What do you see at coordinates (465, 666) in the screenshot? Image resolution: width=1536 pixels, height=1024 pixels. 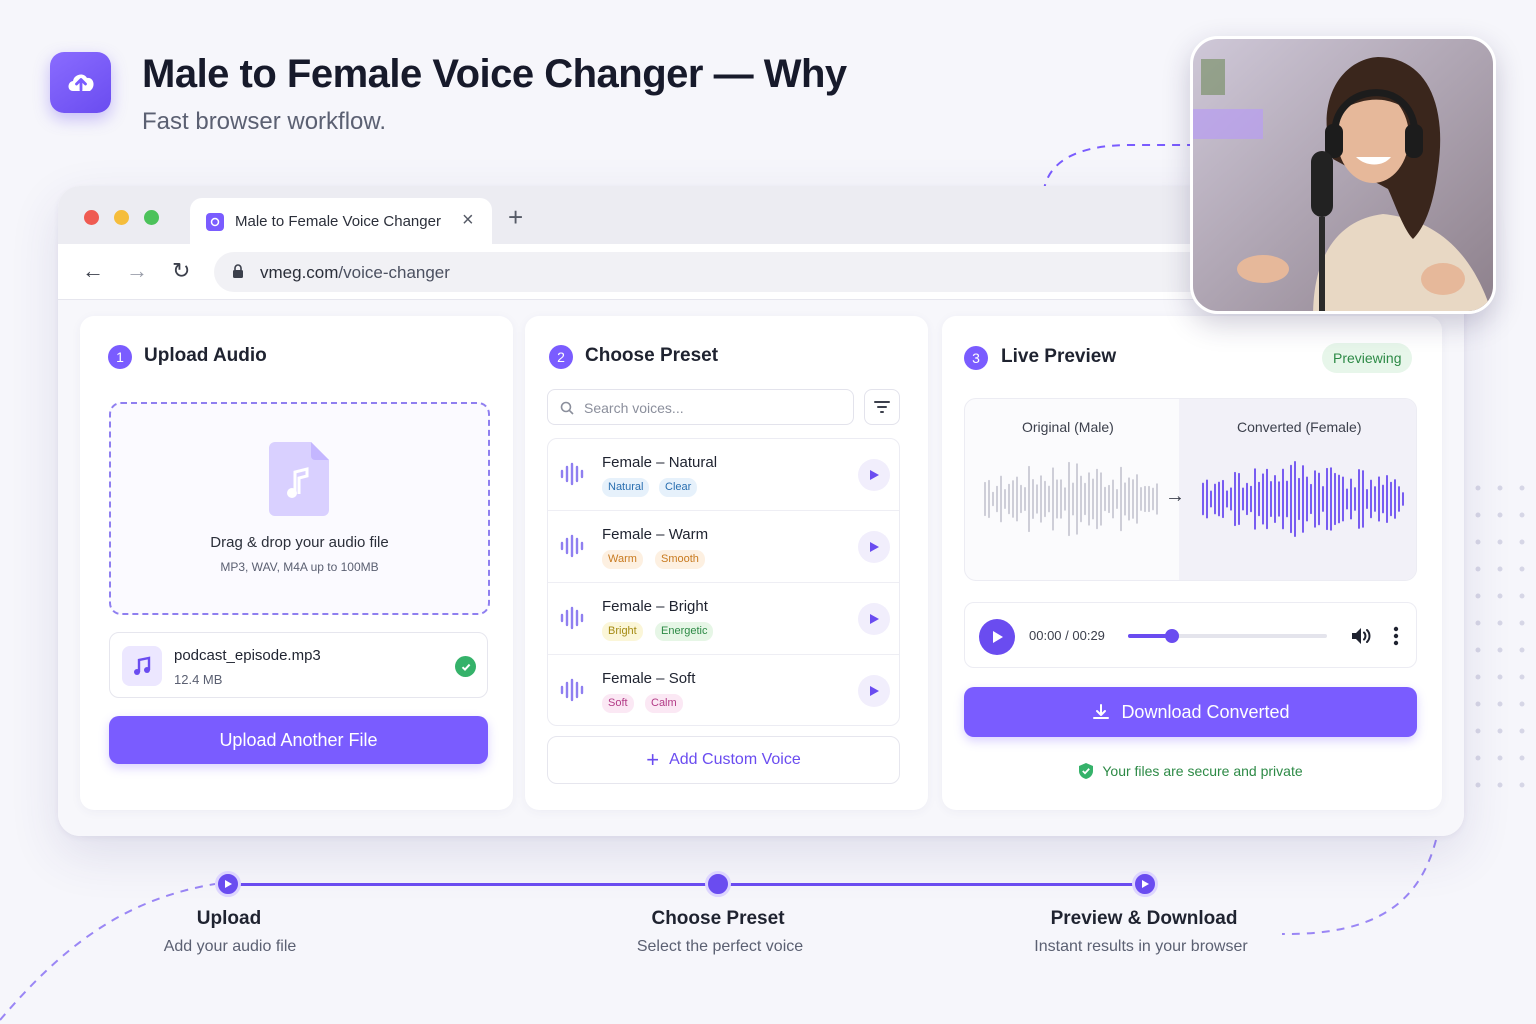 I see `check-icon` at bounding box center [465, 666].